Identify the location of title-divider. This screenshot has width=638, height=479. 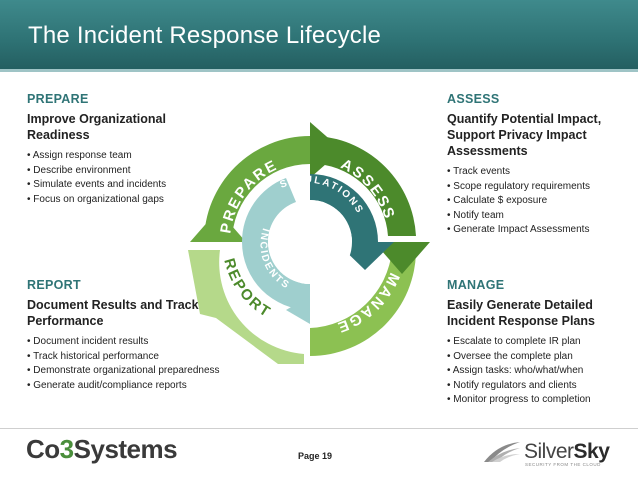
(319, 70).